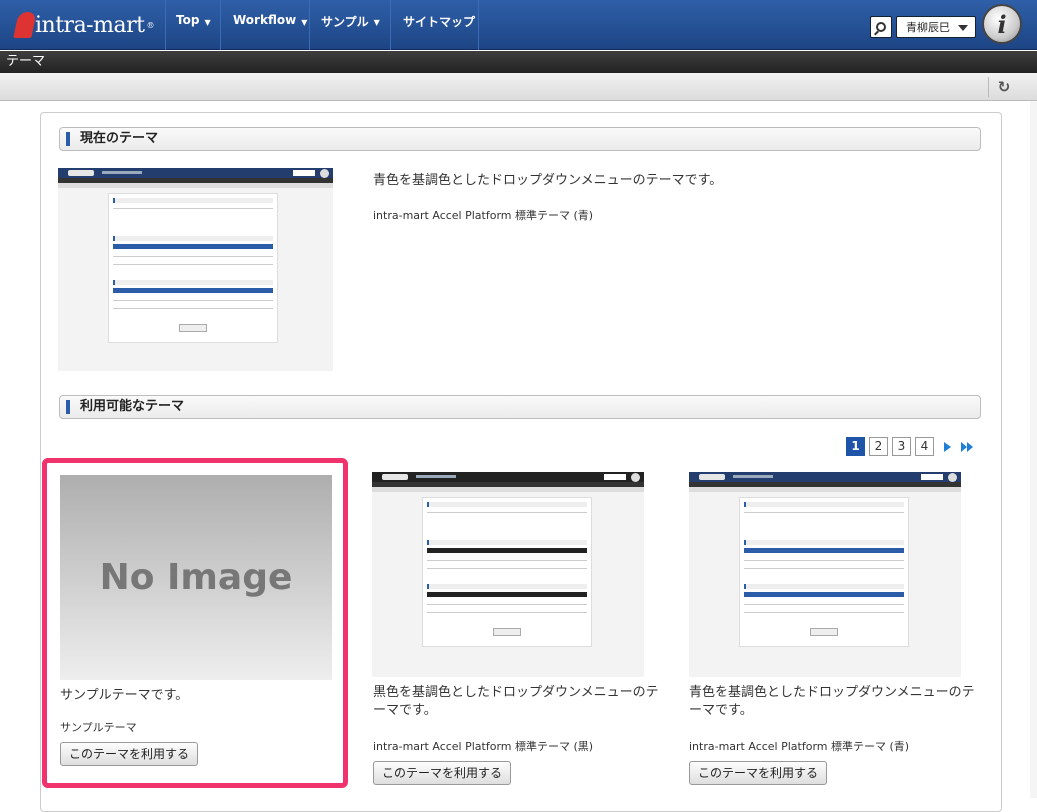  What do you see at coordinates (758, 773) in the screenshot?
I see `use-theme-3-button: このテーマを利用する` at bounding box center [758, 773].